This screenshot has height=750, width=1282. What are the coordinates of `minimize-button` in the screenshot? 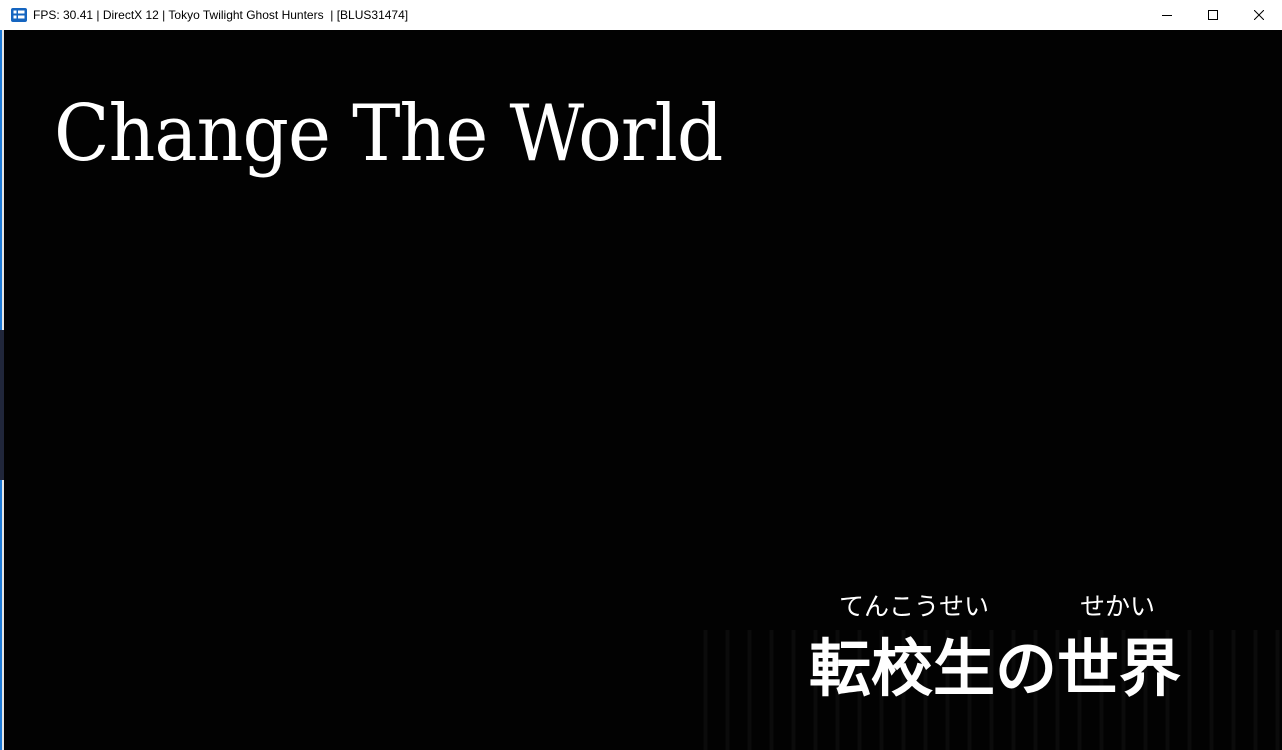 It's located at (1167, 15).